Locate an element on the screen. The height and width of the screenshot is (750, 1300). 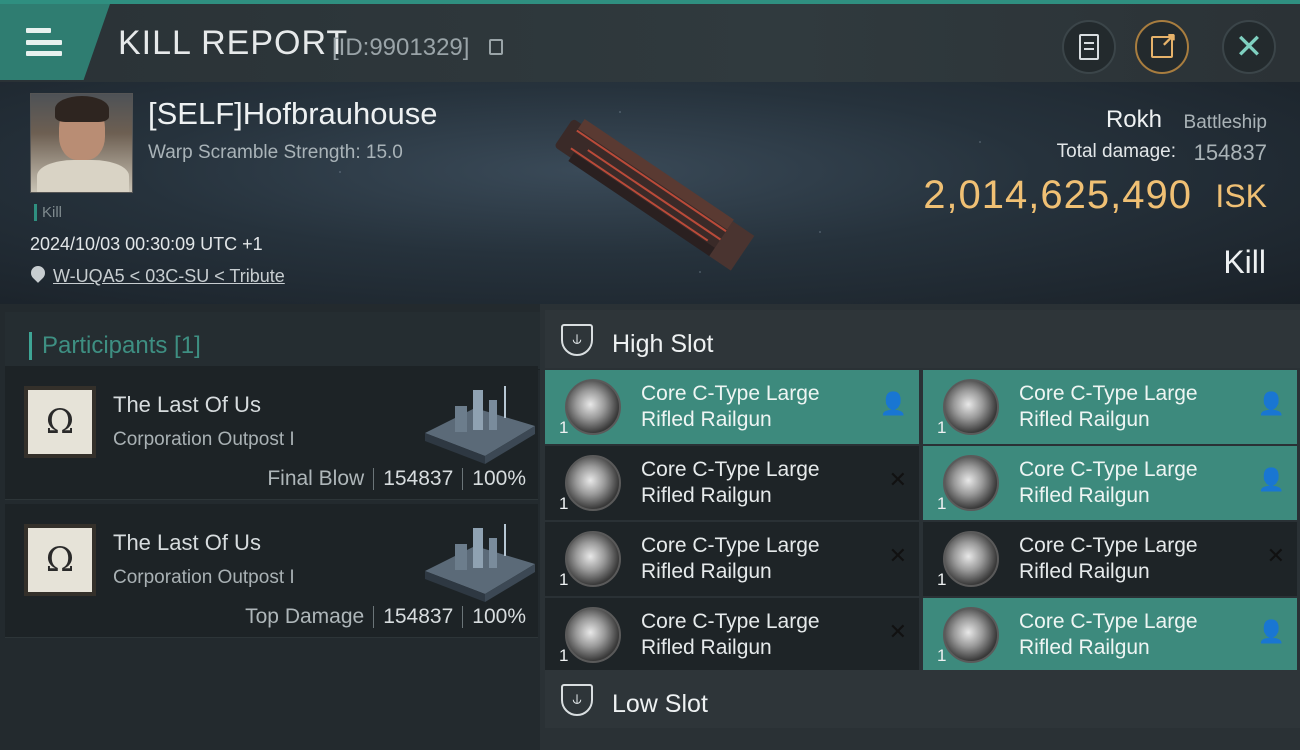
menu-button is located at coordinates (55, 42).